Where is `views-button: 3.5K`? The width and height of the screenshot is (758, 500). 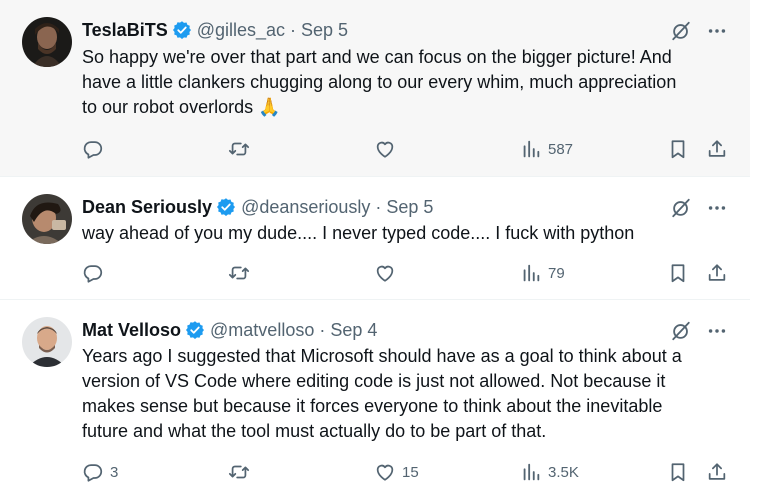
views-button: 3.5K is located at coordinates (549, 472).